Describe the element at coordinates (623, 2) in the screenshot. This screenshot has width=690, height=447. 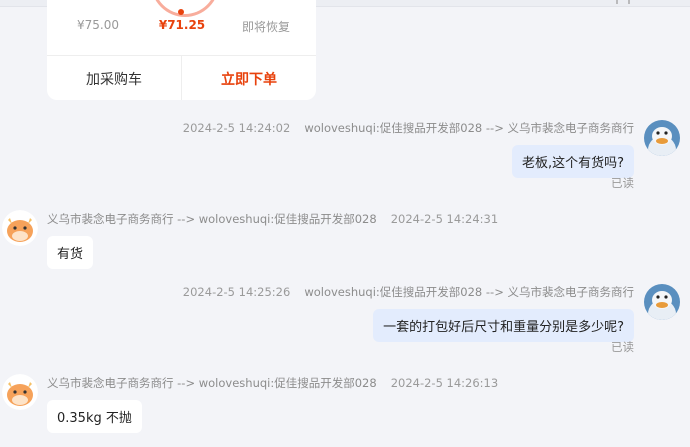
I see `window-handle-icon` at that location.